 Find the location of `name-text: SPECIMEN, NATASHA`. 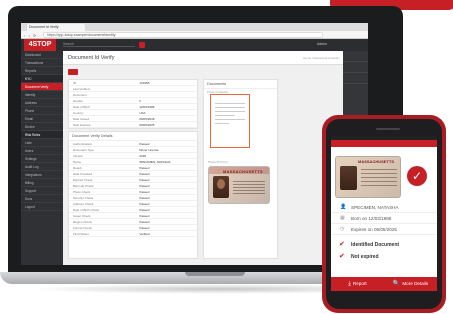

name-text: SPECIMEN, NATASHA is located at coordinates (375, 207).